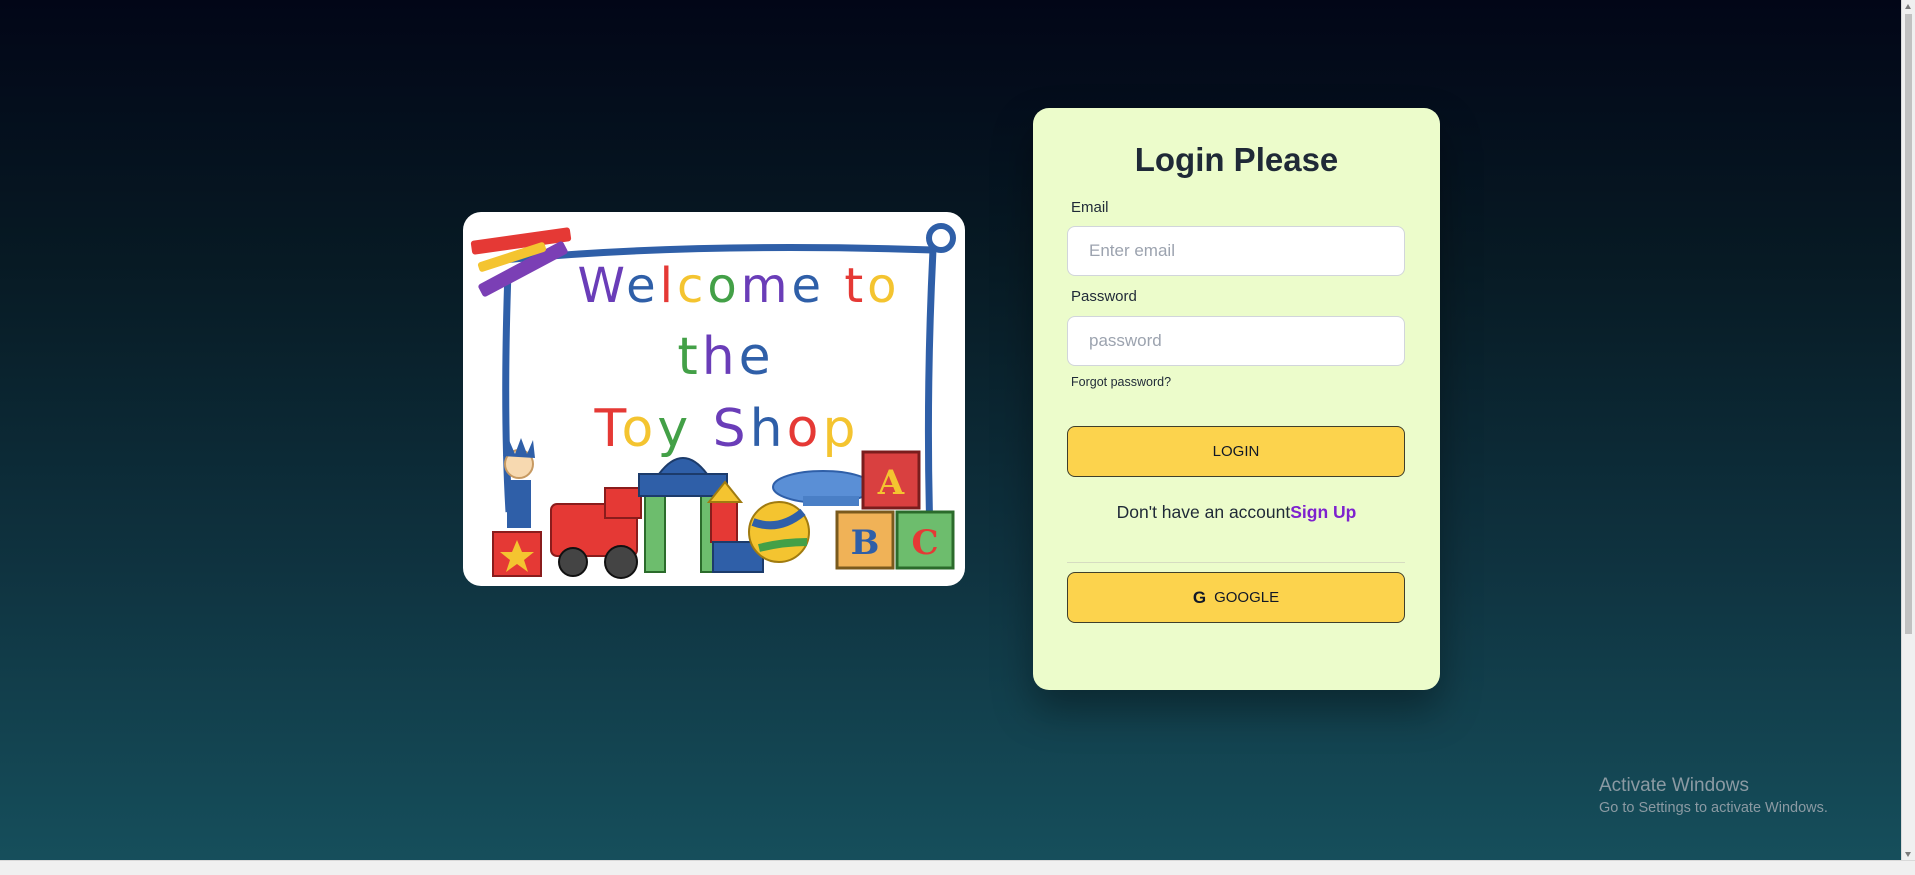 The width and height of the screenshot is (1915, 875). Describe the element at coordinates (1236, 341) in the screenshot. I see `password-input` at that location.